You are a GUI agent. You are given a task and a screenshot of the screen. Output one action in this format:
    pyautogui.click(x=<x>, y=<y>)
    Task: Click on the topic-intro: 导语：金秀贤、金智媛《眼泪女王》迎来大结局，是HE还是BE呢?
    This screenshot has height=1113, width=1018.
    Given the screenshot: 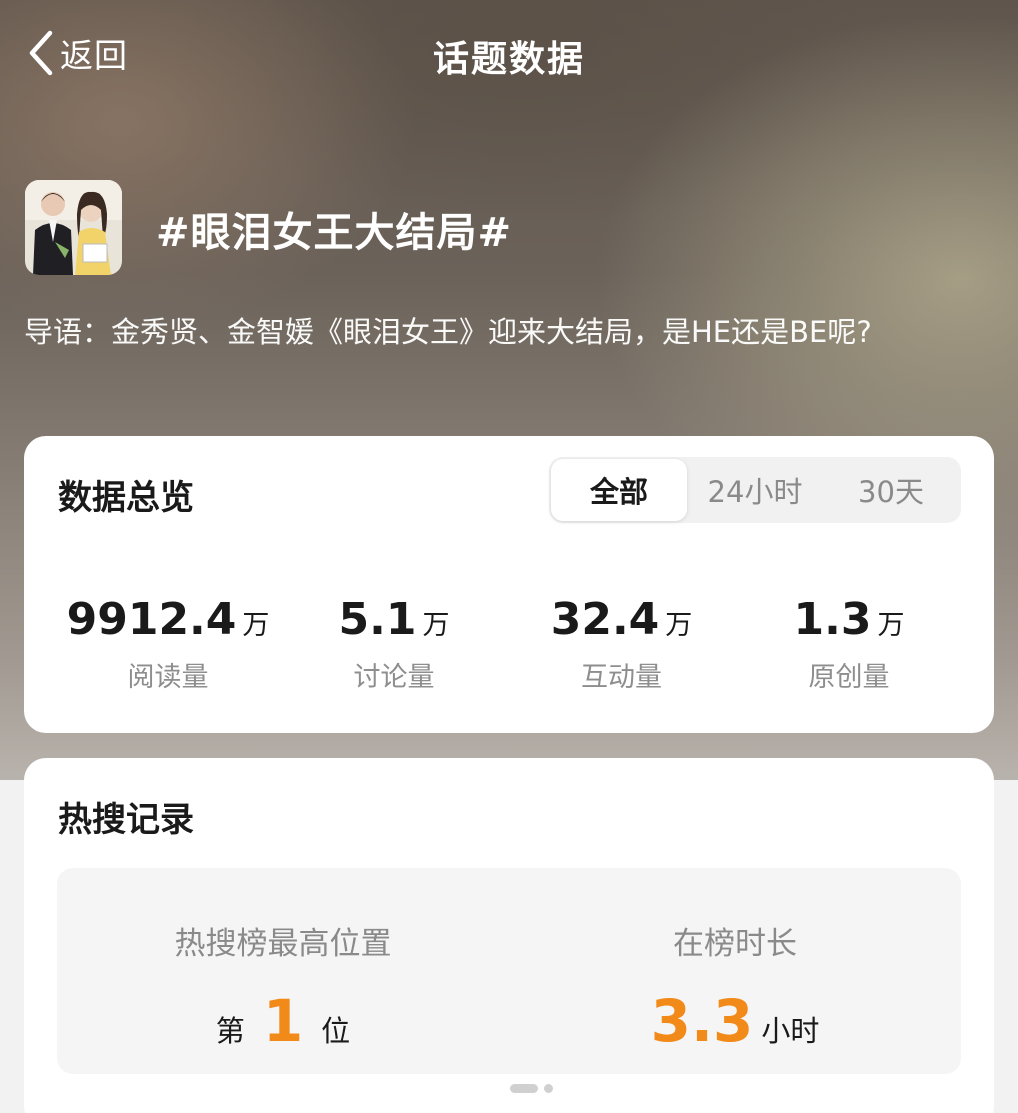 What is the action you would take?
    pyautogui.click(x=448, y=332)
    